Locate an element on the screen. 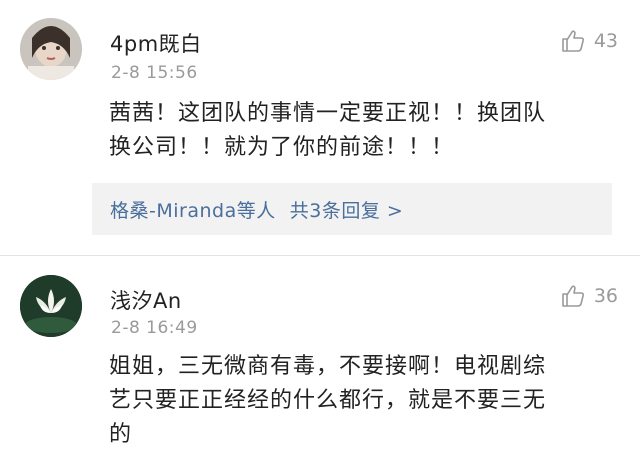 The height and width of the screenshot is (467, 640). comment-text-line: 换公司！！就为了你的前途！！！ is located at coordinates (282, 147).